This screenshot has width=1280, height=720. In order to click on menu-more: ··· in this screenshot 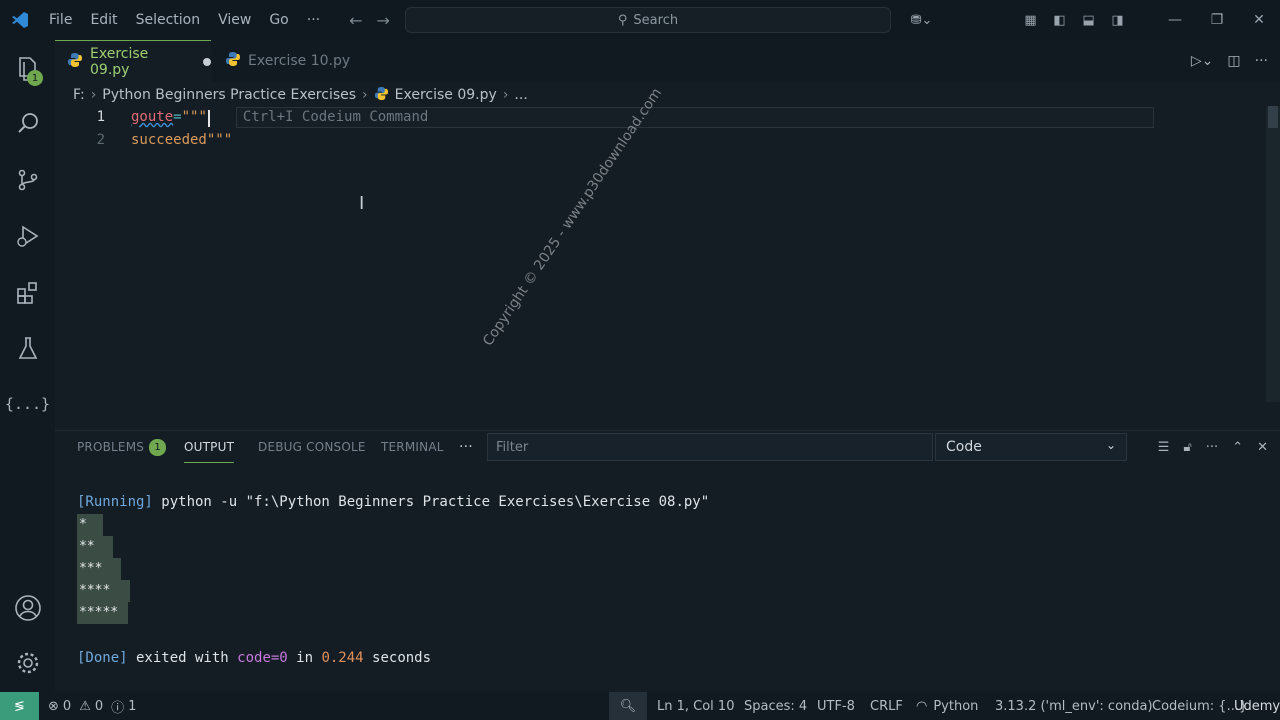, I will do `click(313, 20)`.